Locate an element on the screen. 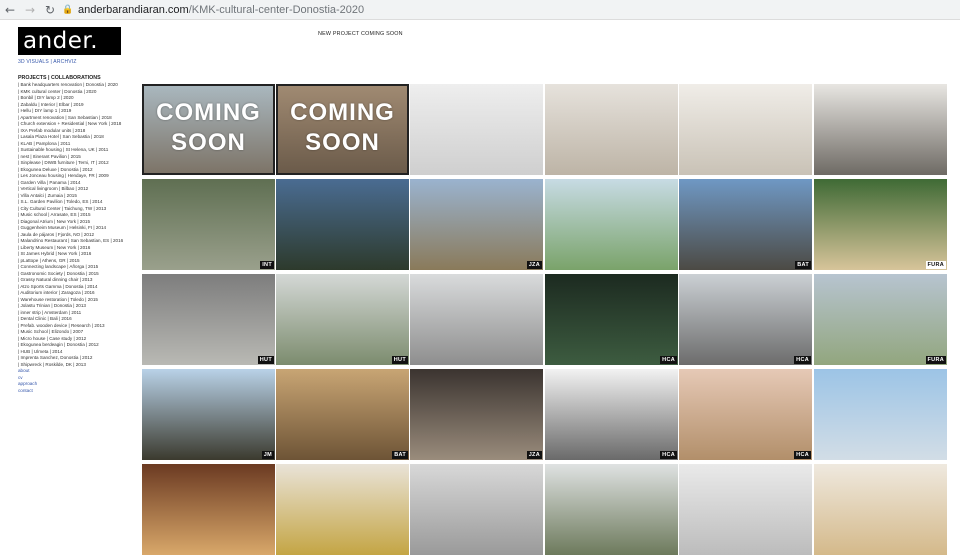 This screenshot has height=555, width=960. url-path: /KMK-cultural-center-Donostia-2020 is located at coordinates (276, 9).